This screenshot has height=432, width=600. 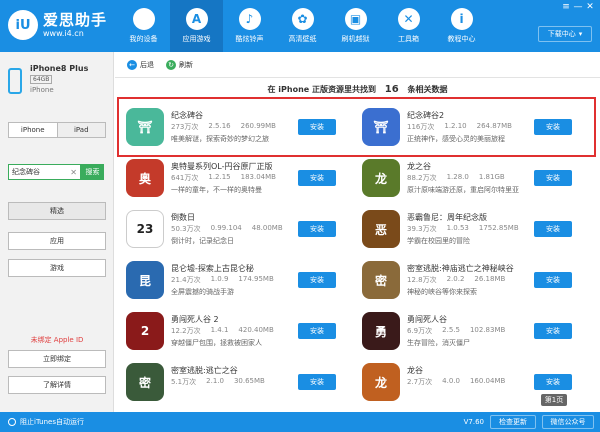 I want to click on clear-icon: ✕, so click(x=75, y=172).